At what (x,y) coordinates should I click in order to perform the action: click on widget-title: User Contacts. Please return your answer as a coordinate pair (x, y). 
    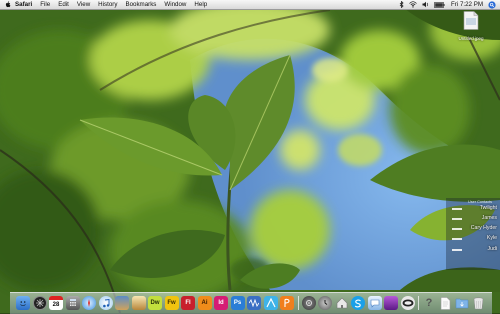
    Looking at the image, I should click on (480, 202).